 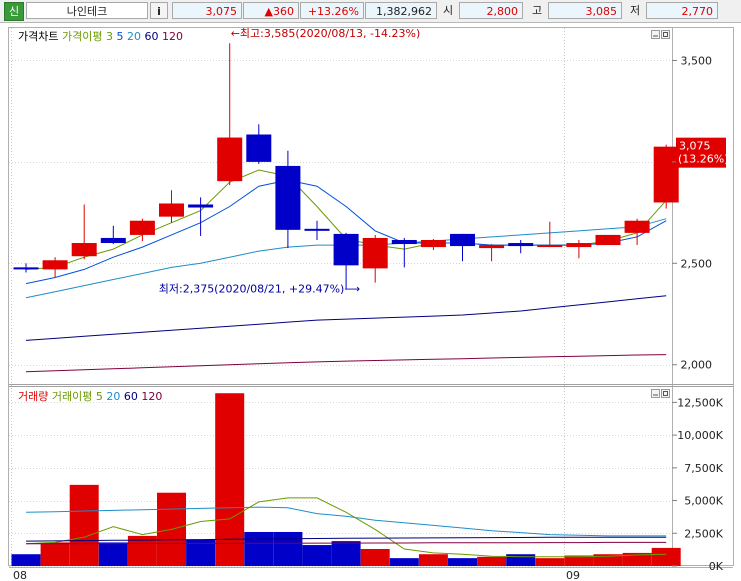 I want to click on market-badge: 신, so click(x=14, y=11).